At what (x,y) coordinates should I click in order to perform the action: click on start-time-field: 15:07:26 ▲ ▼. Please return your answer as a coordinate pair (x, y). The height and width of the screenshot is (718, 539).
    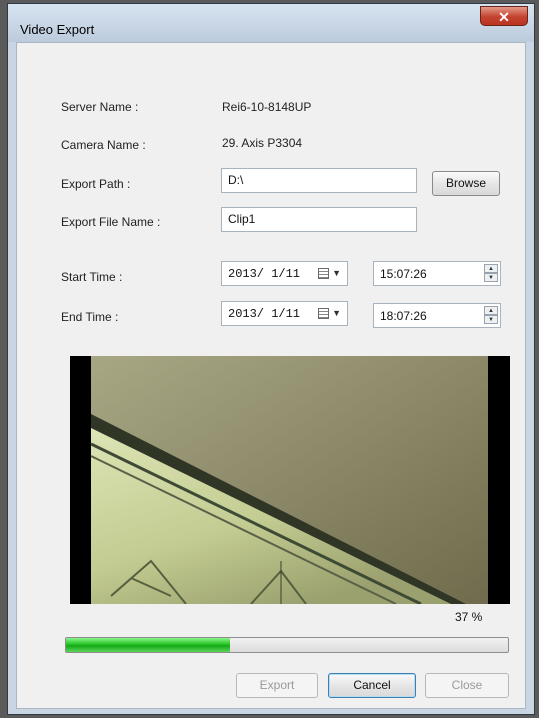
    Looking at the image, I should click on (437, 273).